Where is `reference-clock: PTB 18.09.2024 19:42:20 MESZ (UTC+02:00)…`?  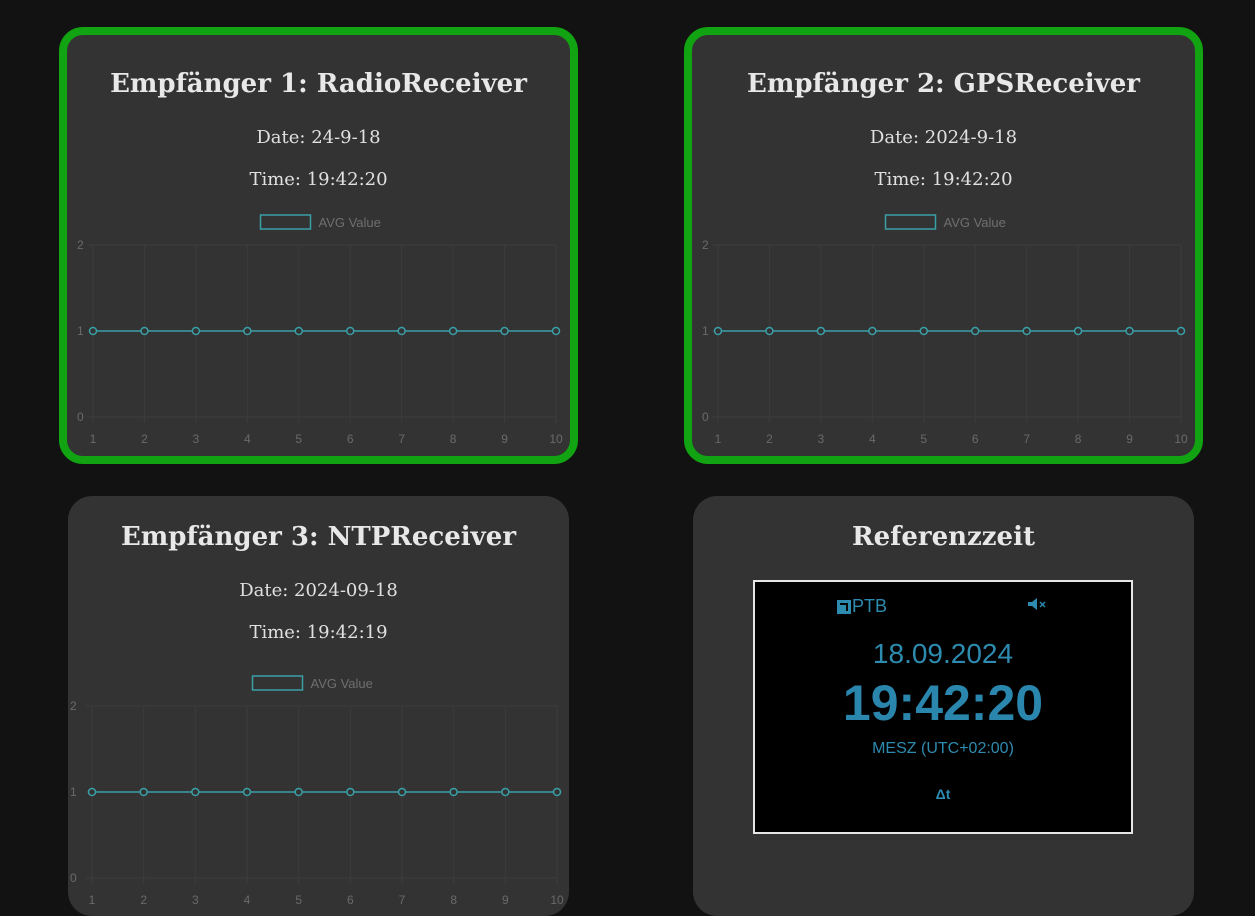
reference-clock: PTB 18.09.2024 19:42:20 MESZ (UTC+02:00)… is located at coordinates (943, 707).